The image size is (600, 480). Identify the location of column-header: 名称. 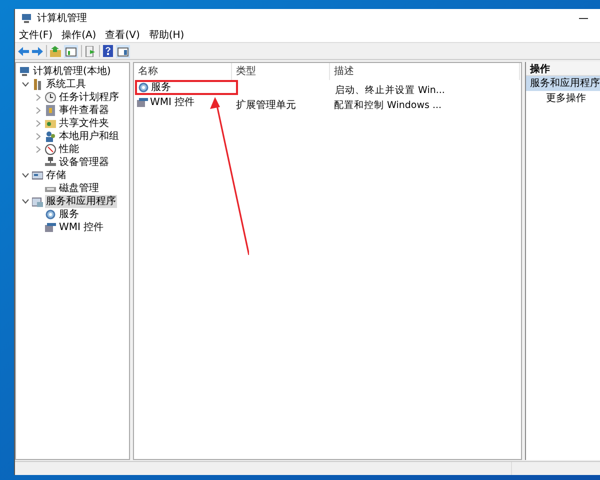
(183, 71).